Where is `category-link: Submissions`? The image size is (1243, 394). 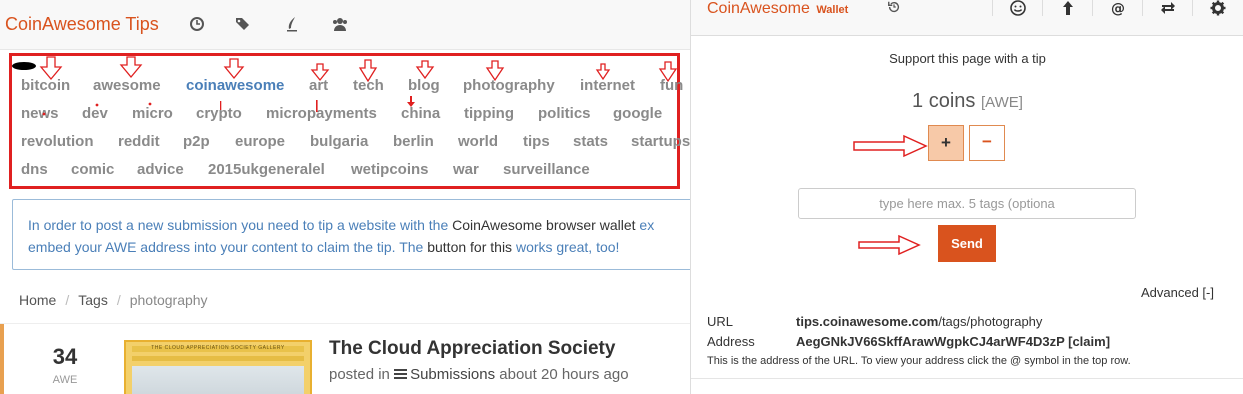
category-link: Submissions is located at coordinates (452, 374).